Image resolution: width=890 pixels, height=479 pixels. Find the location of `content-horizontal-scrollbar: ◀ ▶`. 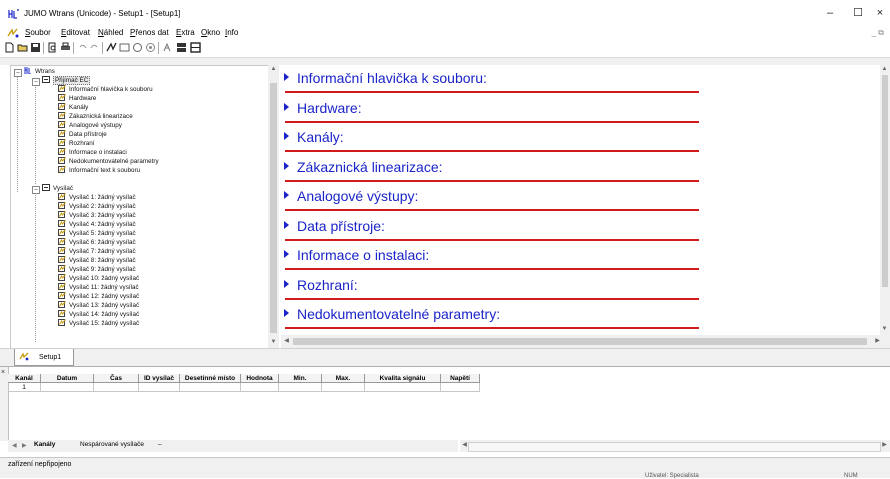

content-horizontal-scrollbar: ◀ ▶ is located at coordinates (585, 341).